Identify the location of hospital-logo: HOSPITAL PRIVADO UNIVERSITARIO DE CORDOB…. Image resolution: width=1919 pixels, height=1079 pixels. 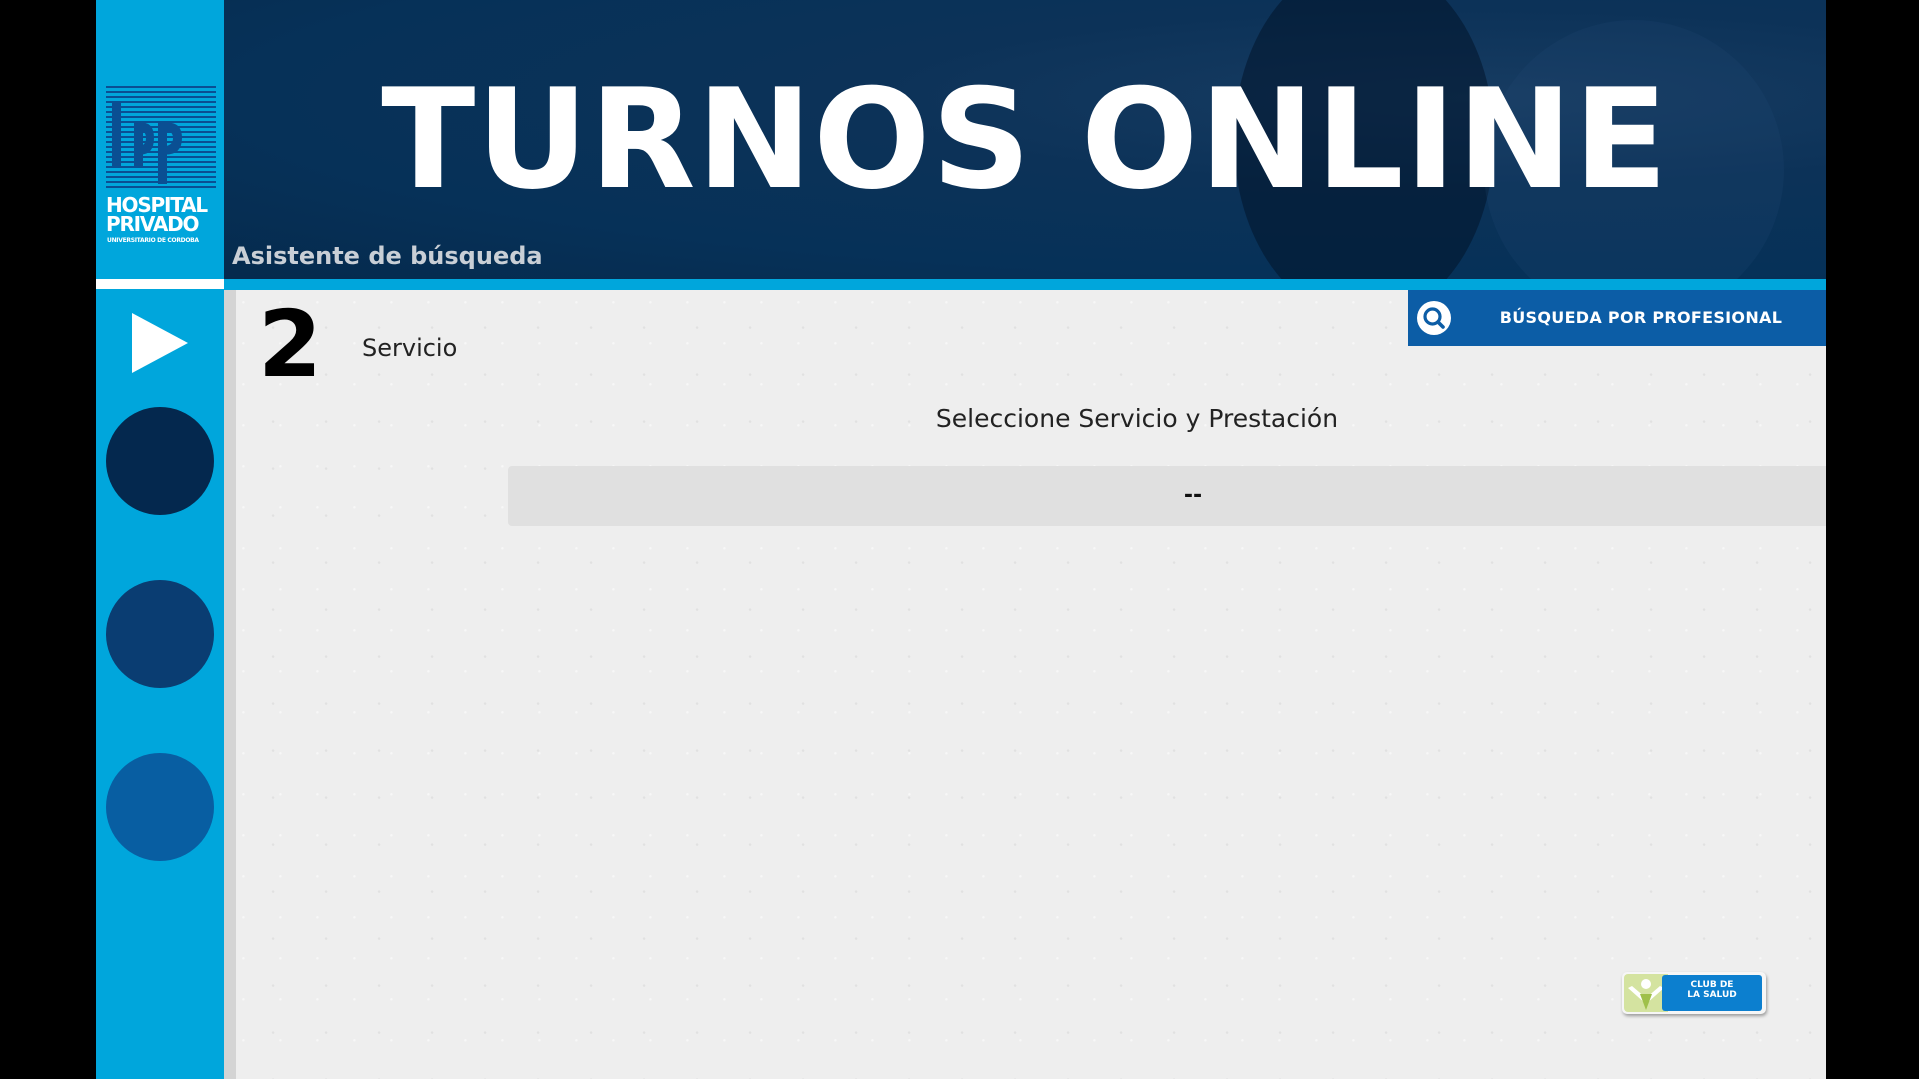
(161, 165).